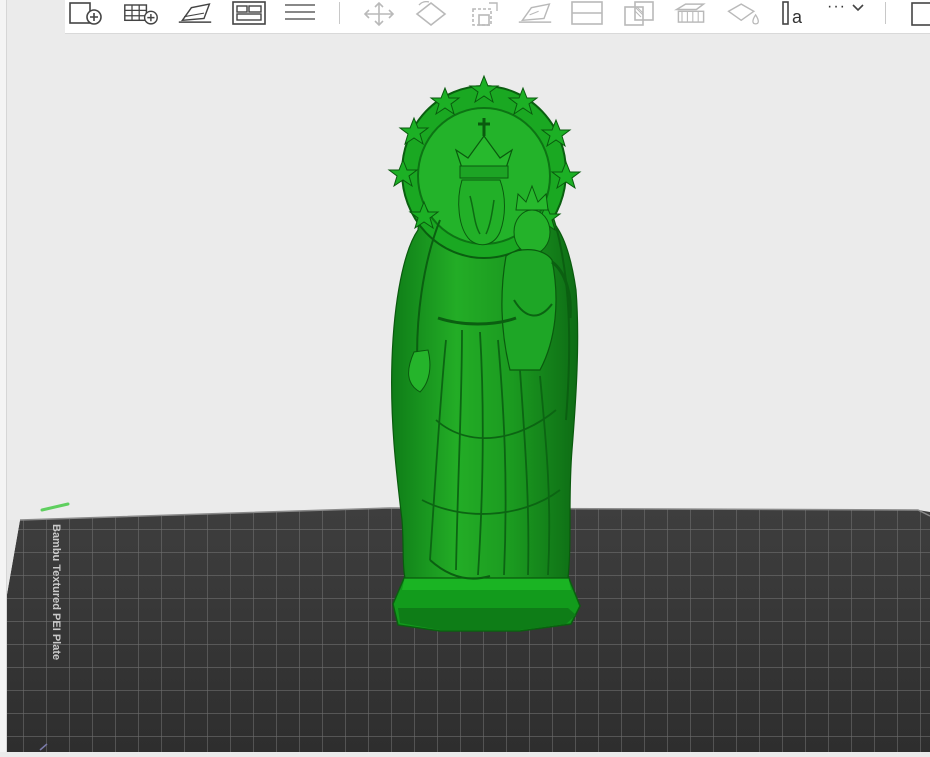 This screenshot has height=757, width=930. What do you see at coordinates (858, 8) in the screenshot?
I see `chevron-down-icon` at bounding box center [858, 8].